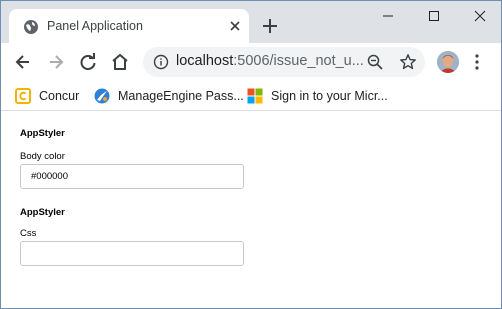  I want to click on minimize-icon, so click(388, 16).